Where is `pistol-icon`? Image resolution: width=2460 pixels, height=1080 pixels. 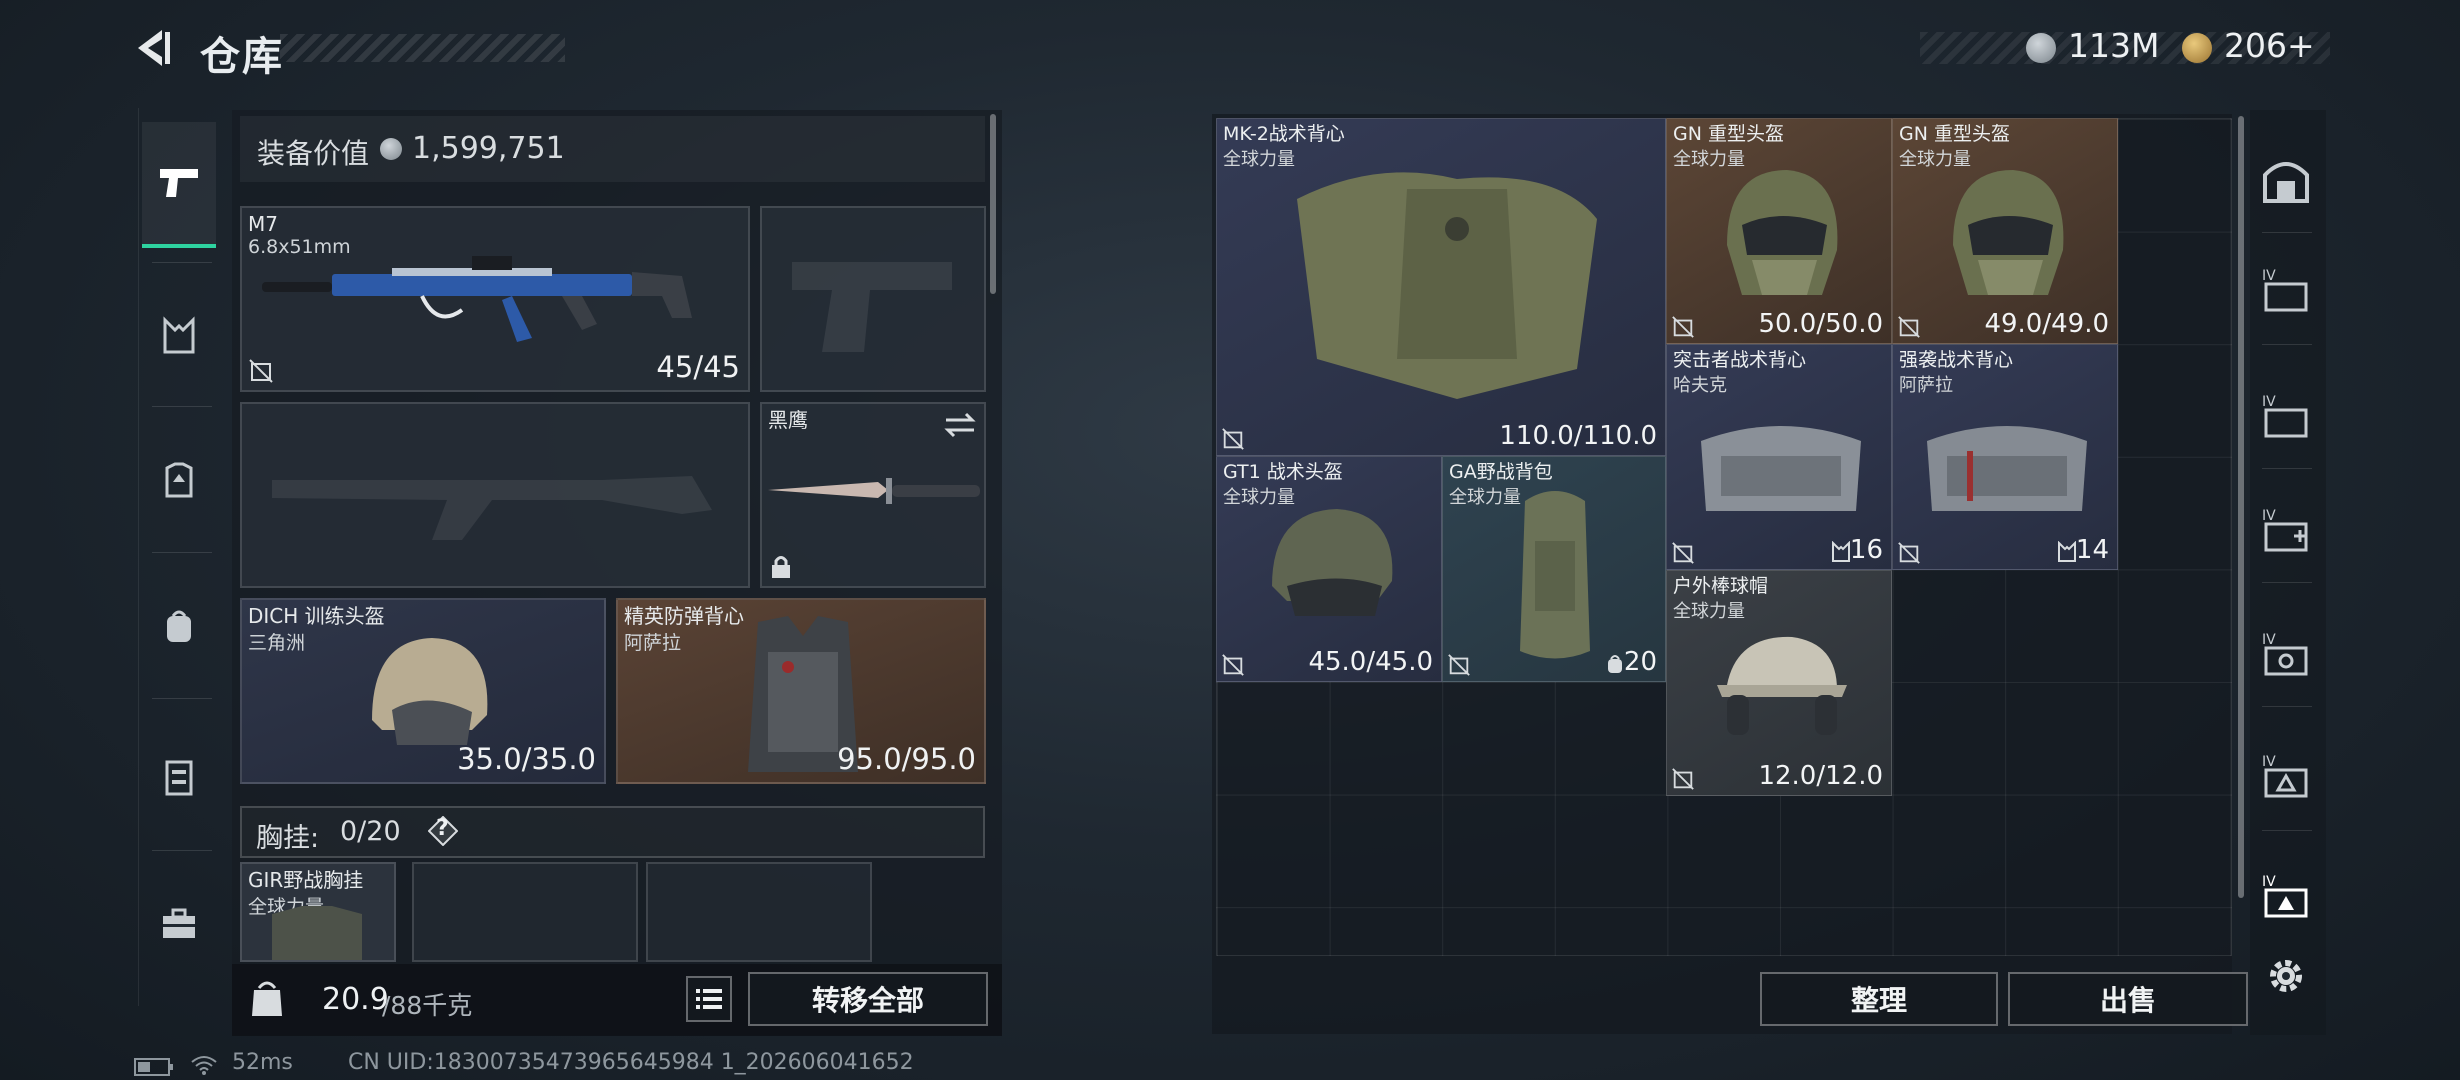
pistol-icon is located at coordinates (179, 183).